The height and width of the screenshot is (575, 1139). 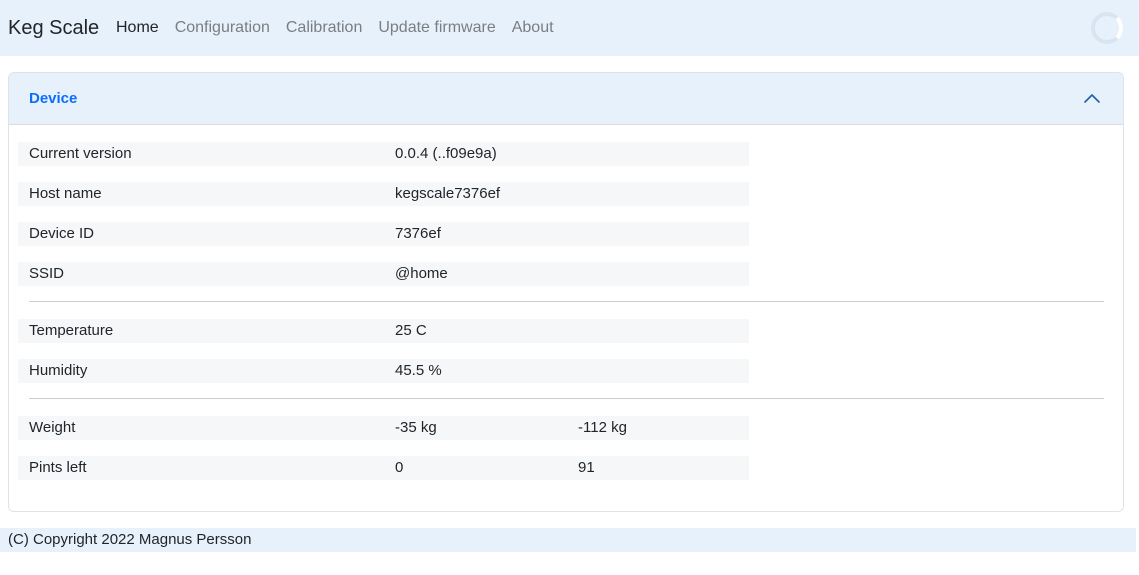 What do you see at coordinates (1107, 28) in the screenshot?
I see `loading-spinner-icon` at bounding box center [1107, 28].